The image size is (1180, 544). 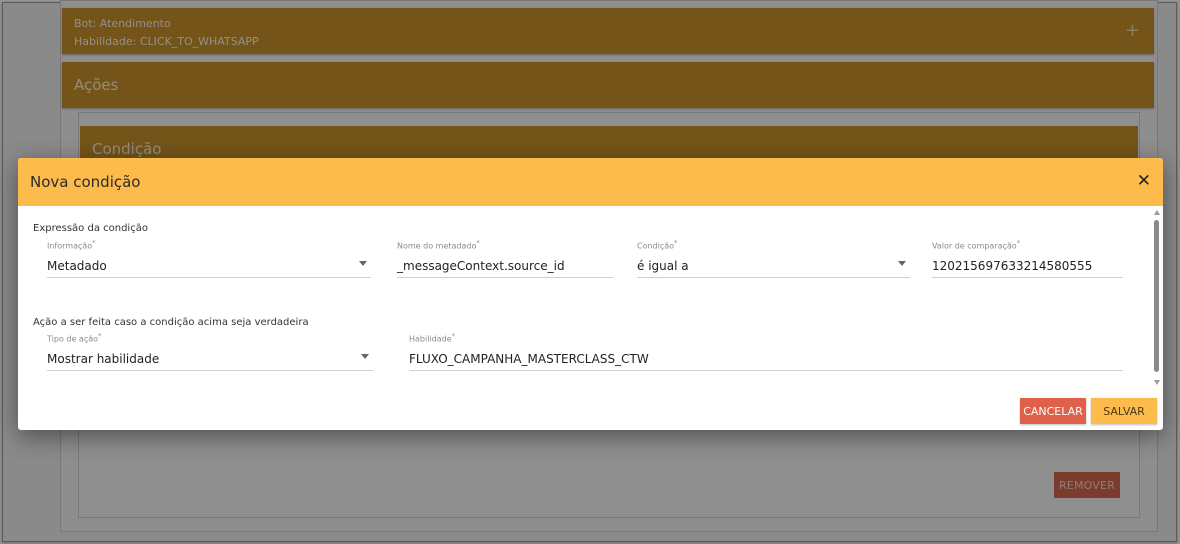 I want to click on condition-value: é igual a, so click(x=773, y=266).